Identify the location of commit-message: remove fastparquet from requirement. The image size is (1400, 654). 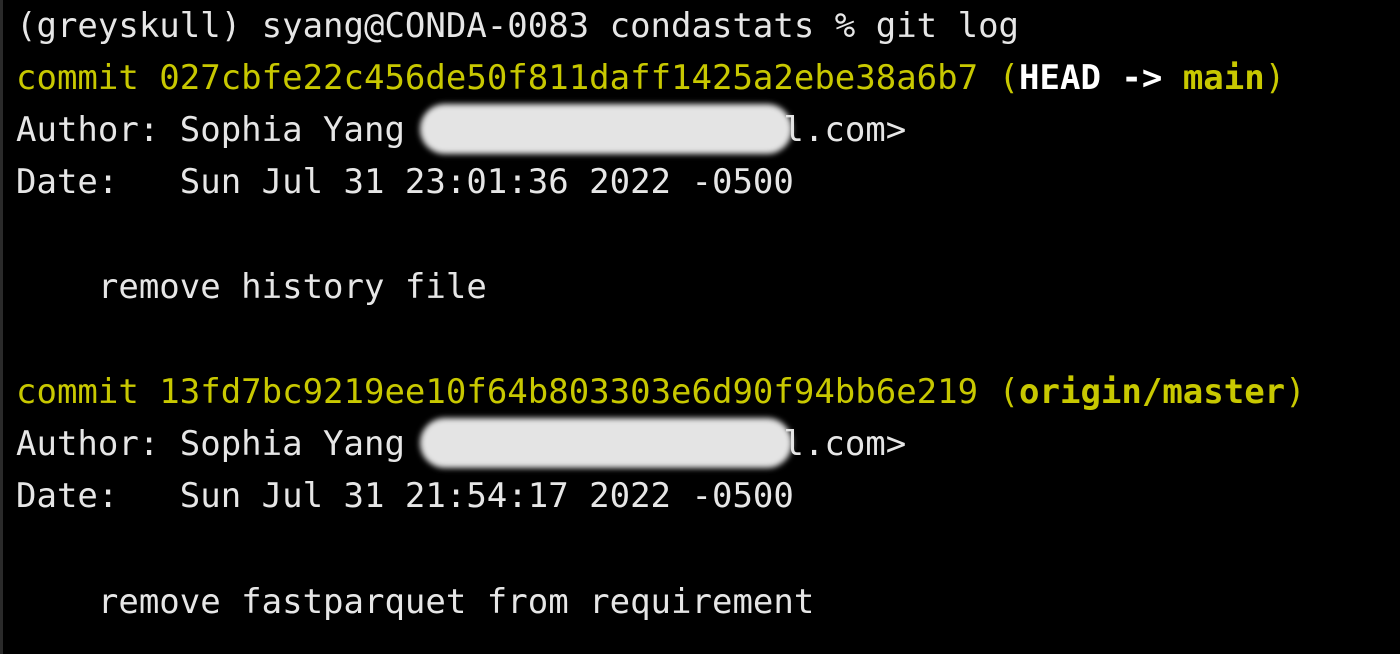
(415, 602).